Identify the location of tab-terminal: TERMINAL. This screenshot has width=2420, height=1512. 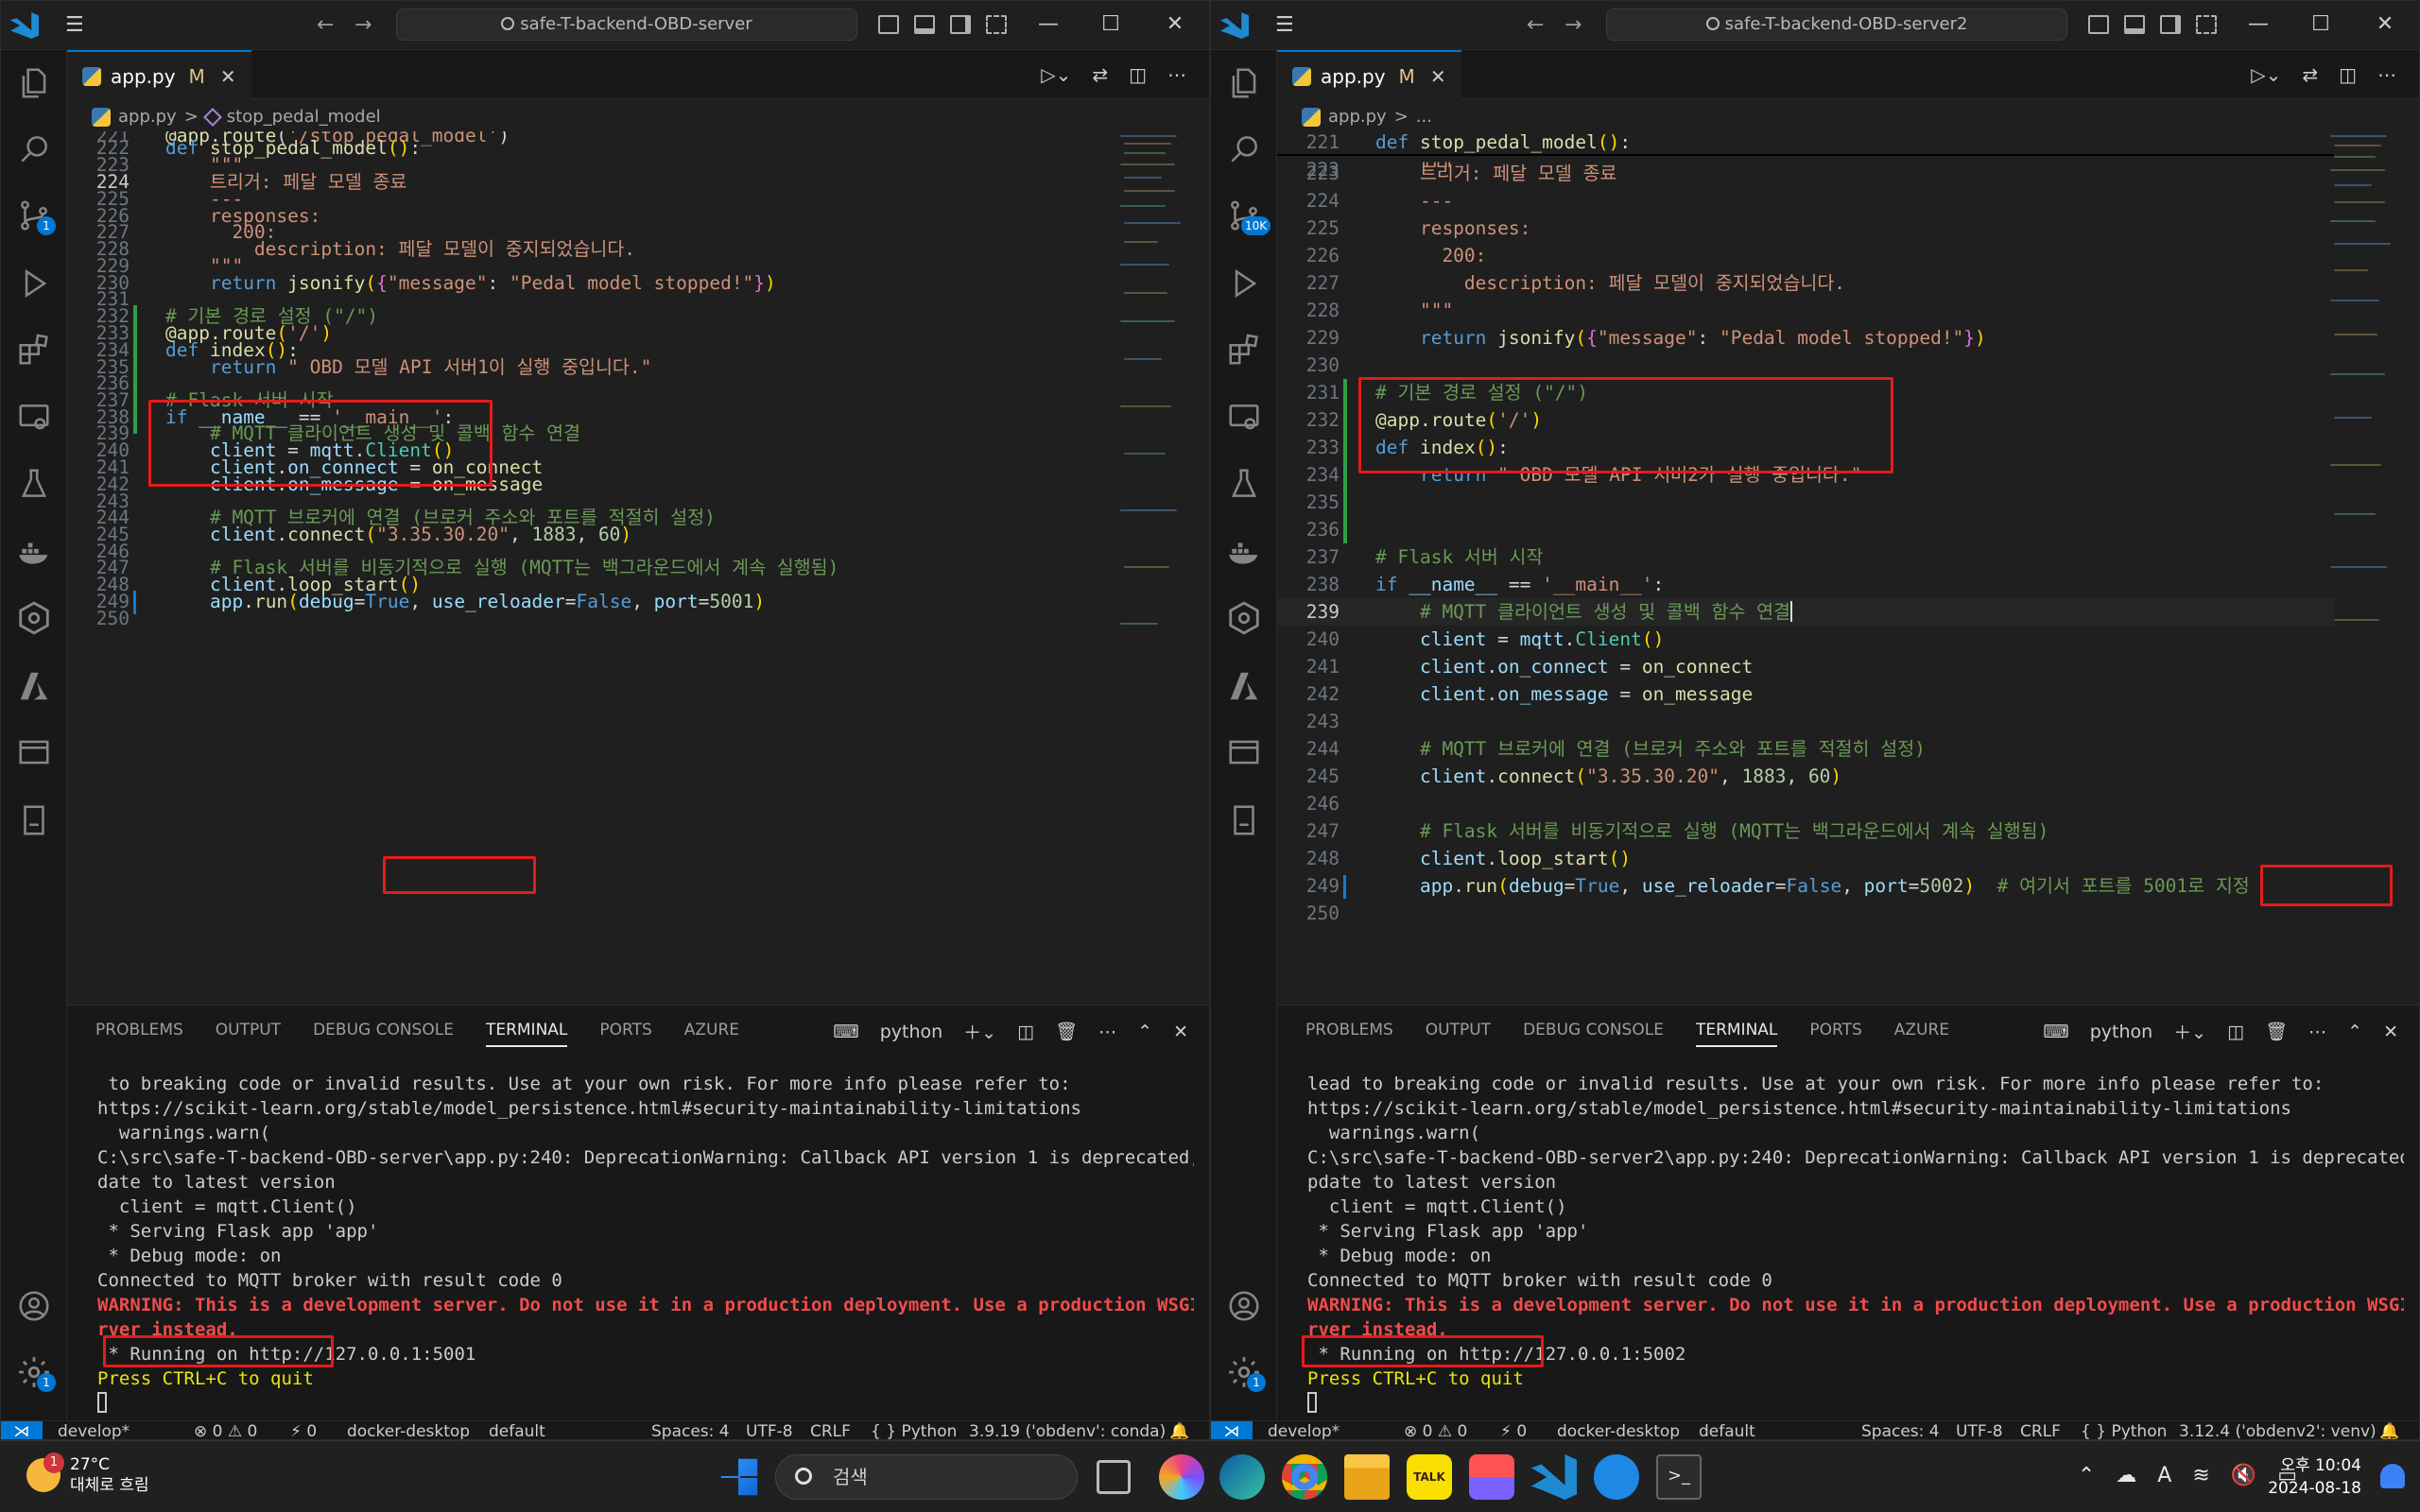
(1736, 1034).